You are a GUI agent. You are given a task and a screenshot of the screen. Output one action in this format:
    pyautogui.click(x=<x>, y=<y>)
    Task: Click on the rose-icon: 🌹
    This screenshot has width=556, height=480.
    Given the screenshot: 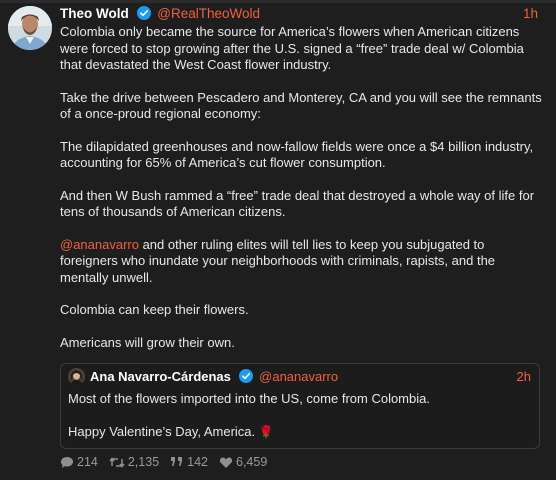 What is the action you would take?
    pyautogui.click(x=266, y=431)
    